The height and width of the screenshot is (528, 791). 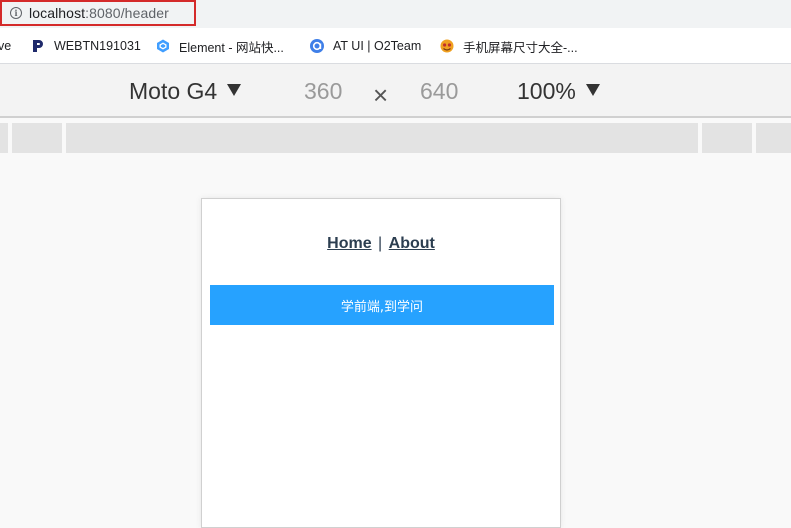 I want to click on bookmark-item: ve, so click(x=5, y=46).